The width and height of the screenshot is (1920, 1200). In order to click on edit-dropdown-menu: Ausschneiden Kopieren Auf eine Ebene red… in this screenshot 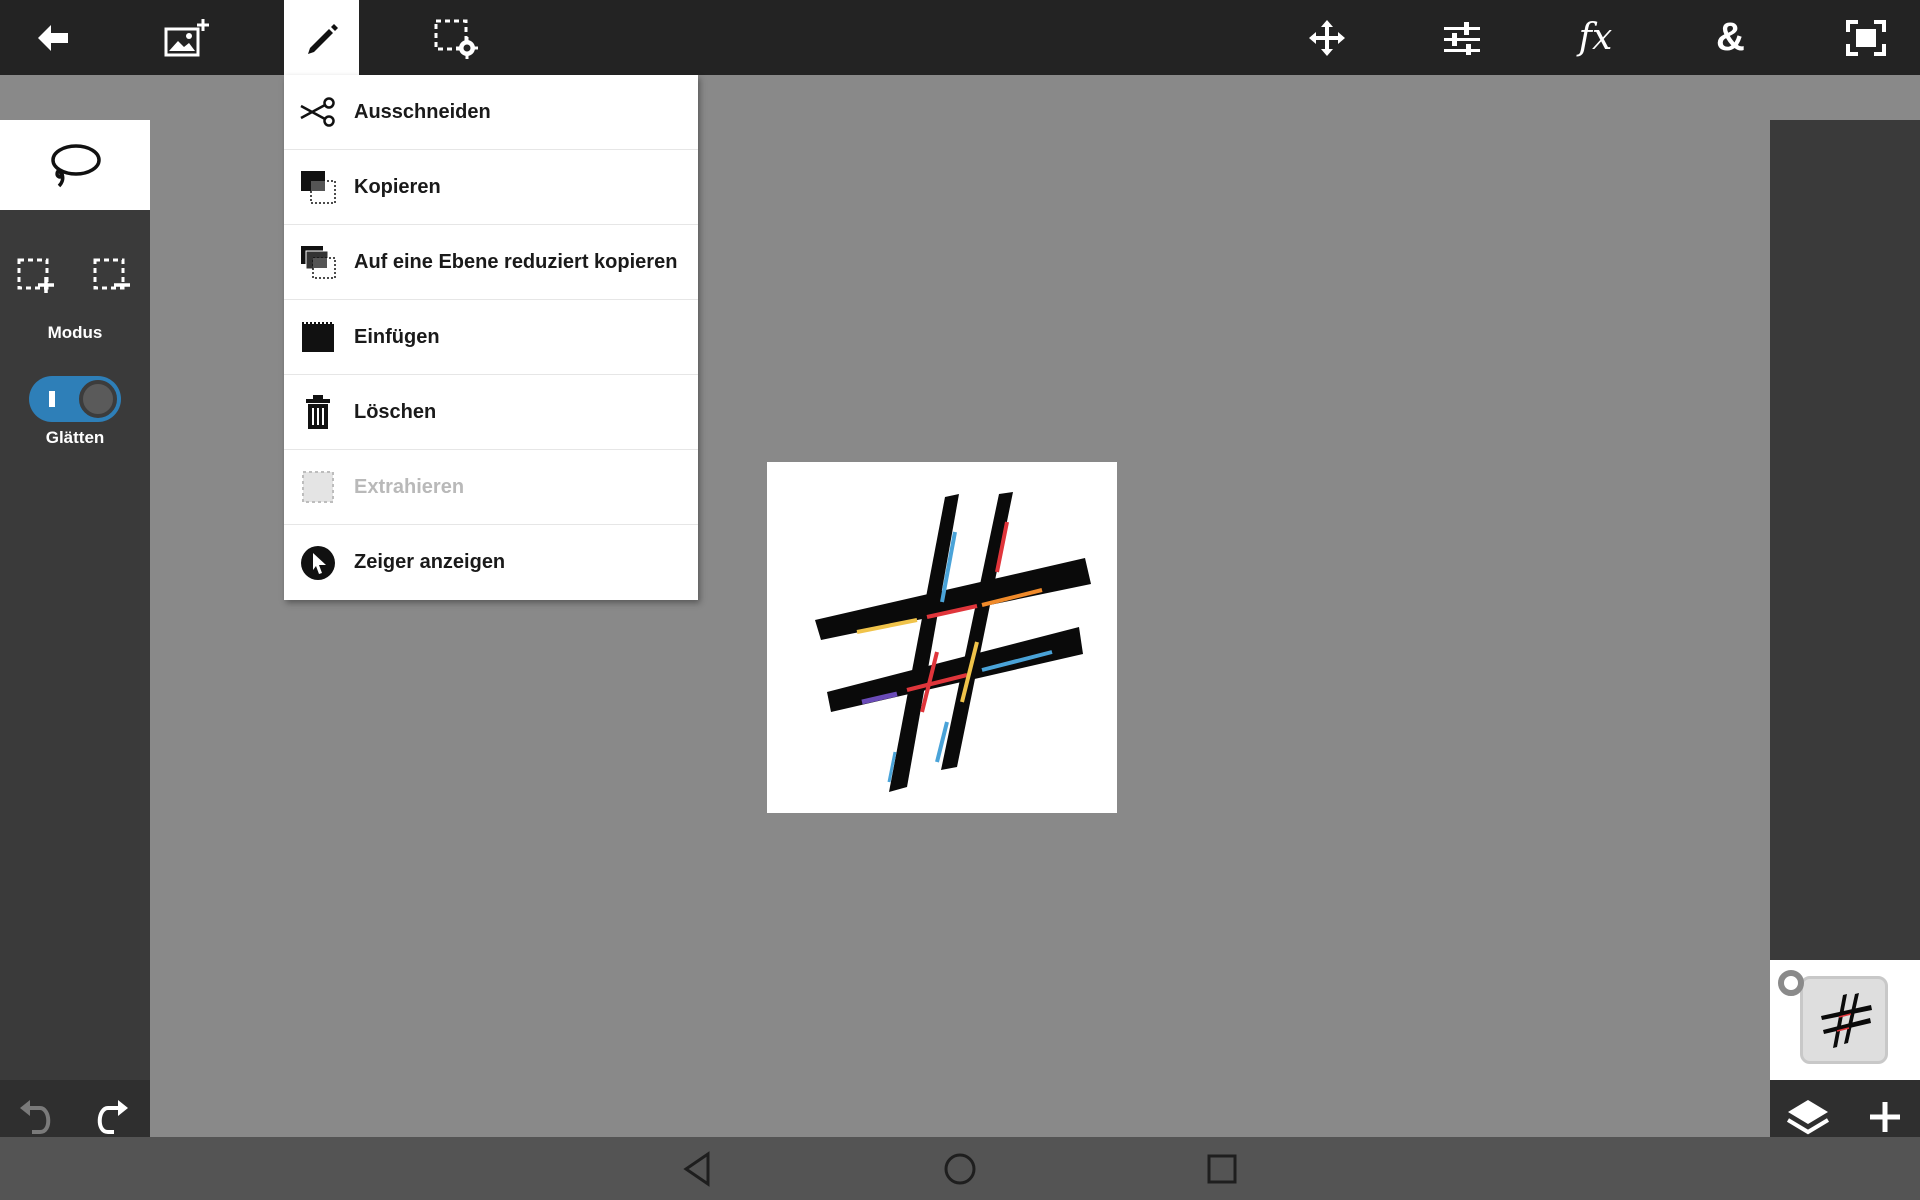, I will do `click(491, 337)`.